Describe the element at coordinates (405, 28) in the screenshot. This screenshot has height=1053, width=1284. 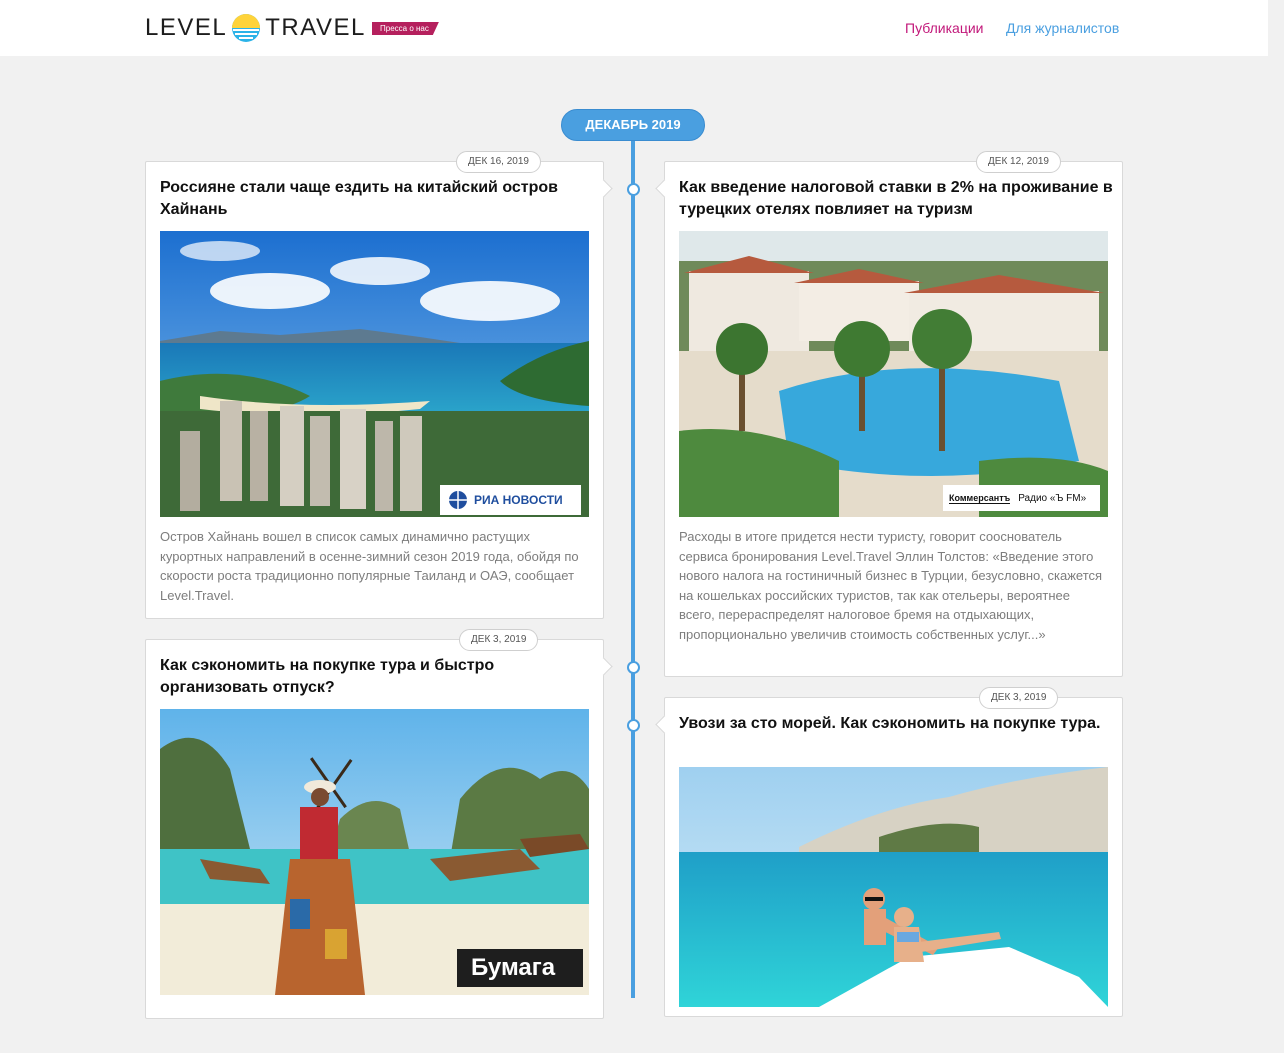
I see `press-badge: Пресса о нас` at that location.